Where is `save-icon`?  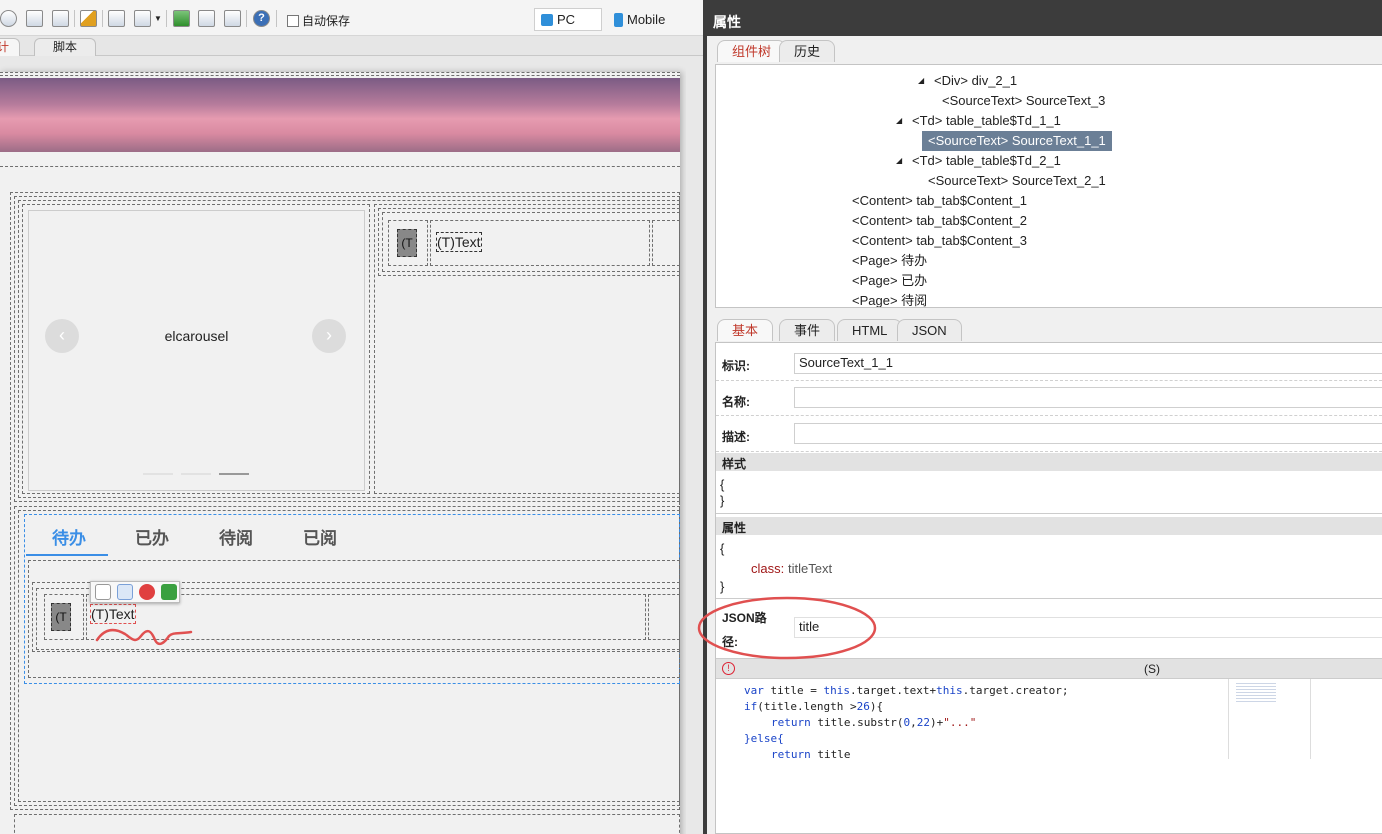 save-icon is located at coordinates (181, 18).